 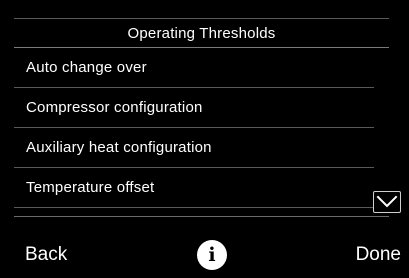 I want to click on menu-item-label: Auxiliary heat configuration, so click(x=119, y=147).